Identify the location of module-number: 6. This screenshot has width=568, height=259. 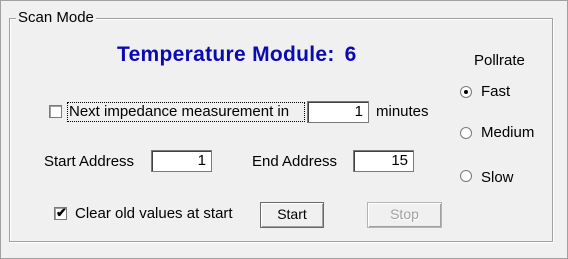
(350, 54).